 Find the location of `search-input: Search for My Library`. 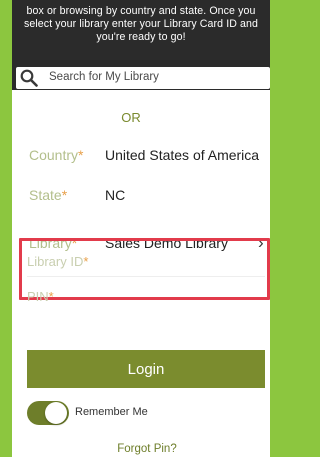

search-input: Search for My Library is located at coordinates (143, 78).